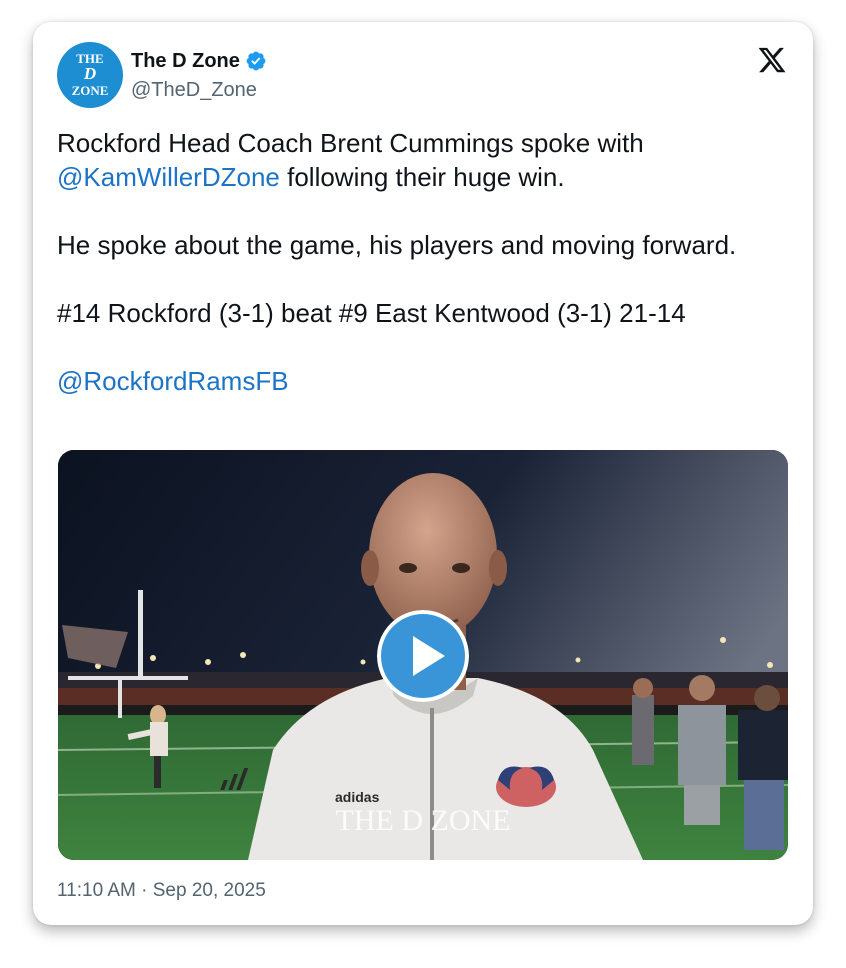 This screenshot has height=968, width=846. What do you see at coordinates (194, 90) in the screenshot?
I see `author-handle: @TheD_Zone` at bounding box center [194, 90].